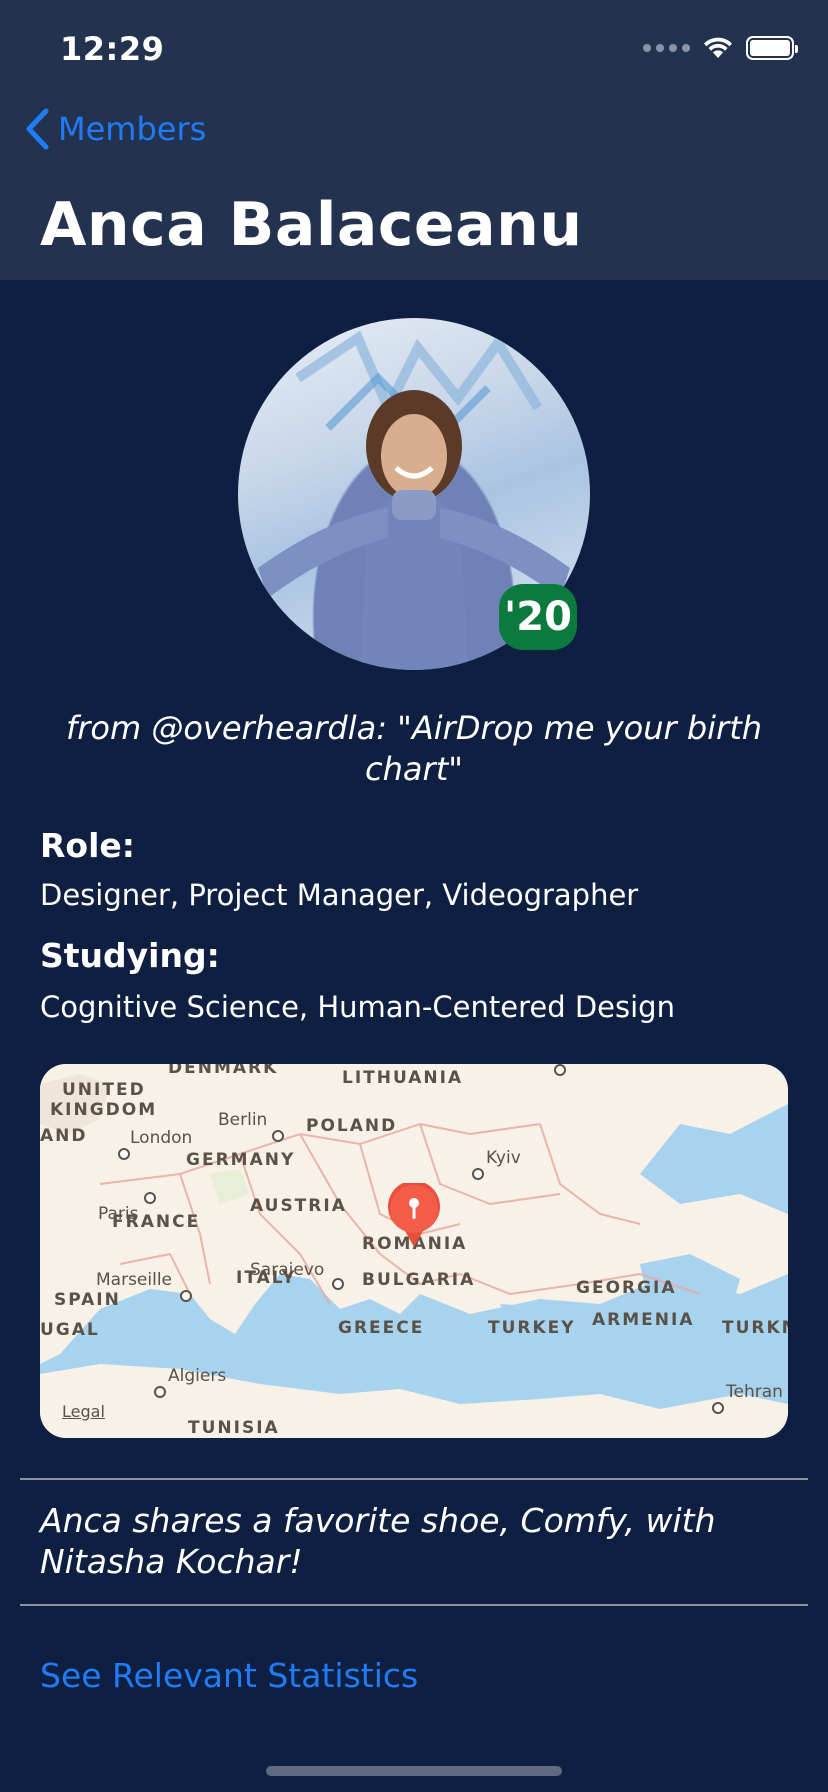 The width and height of the screenshot is (828, 1792). Describe the element at coordinates (197, 1376) in the screenshot. I see `map-city-label: Algiers` at that location.